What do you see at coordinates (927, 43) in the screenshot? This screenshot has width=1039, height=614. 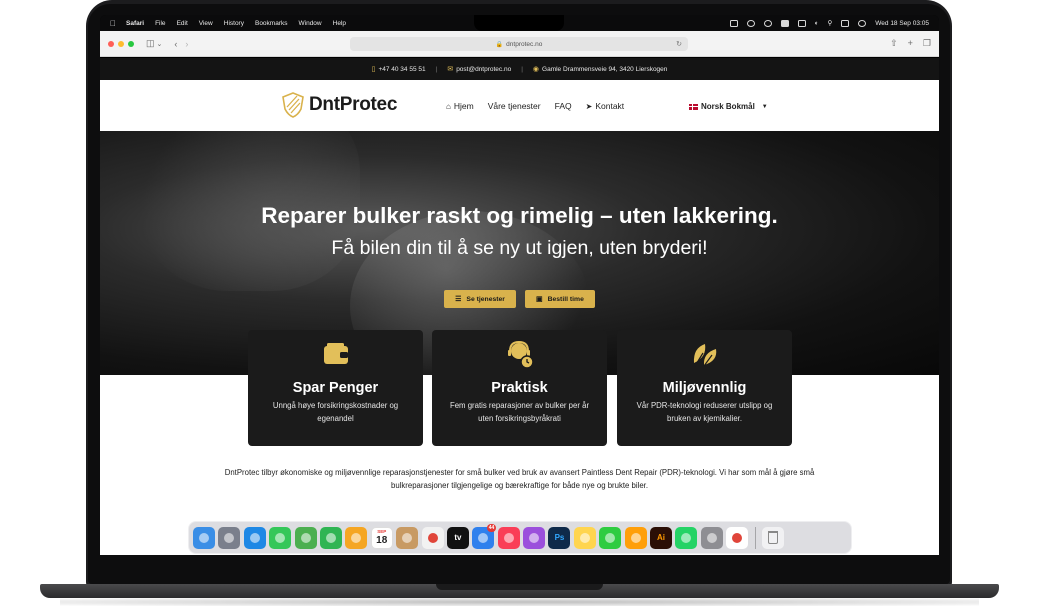 I see `tab-overview-icon: ❐` at bounding box center [927, 43].